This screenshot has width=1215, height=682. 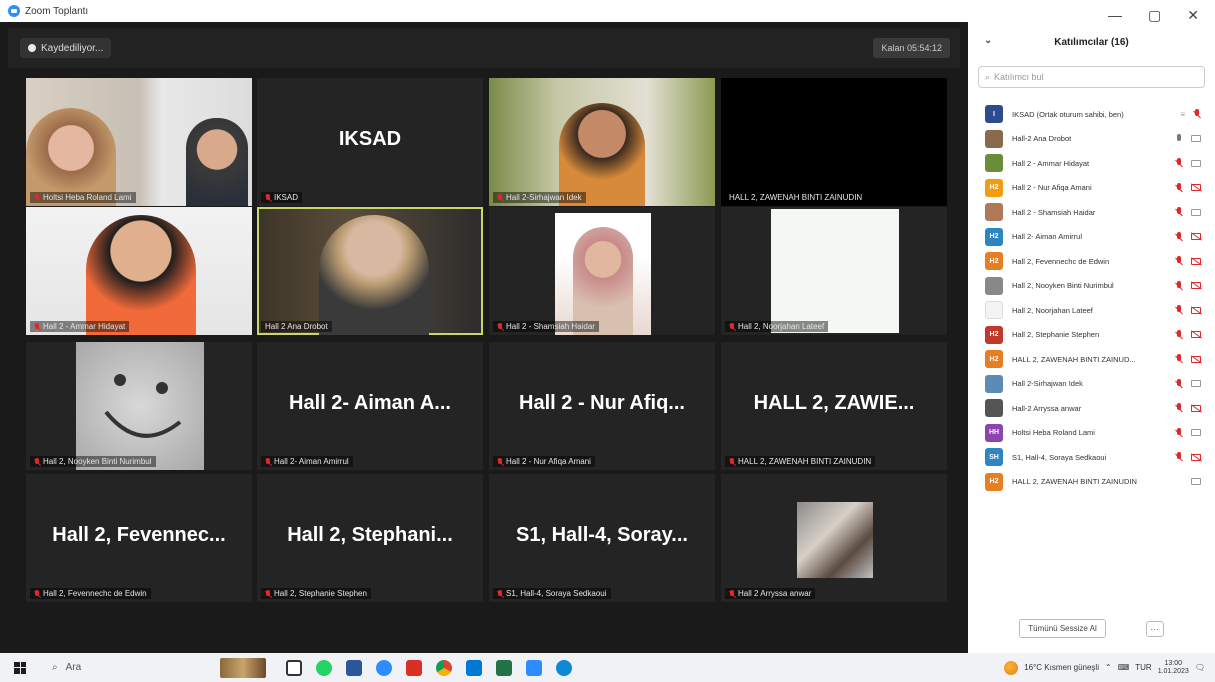 I want to click on clock-time: 13:00, so click(x=1173, y=663).